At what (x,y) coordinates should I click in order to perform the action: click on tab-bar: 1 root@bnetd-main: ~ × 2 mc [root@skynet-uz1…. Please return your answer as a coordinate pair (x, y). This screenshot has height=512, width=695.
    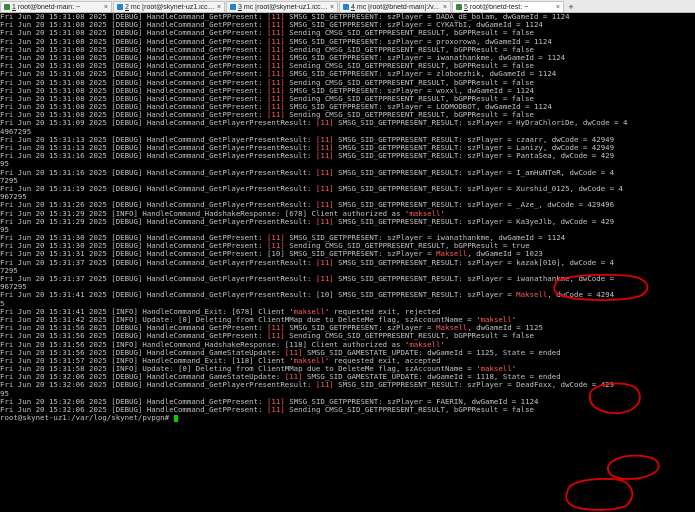
    Looking at the image, I should click on (347, 6).